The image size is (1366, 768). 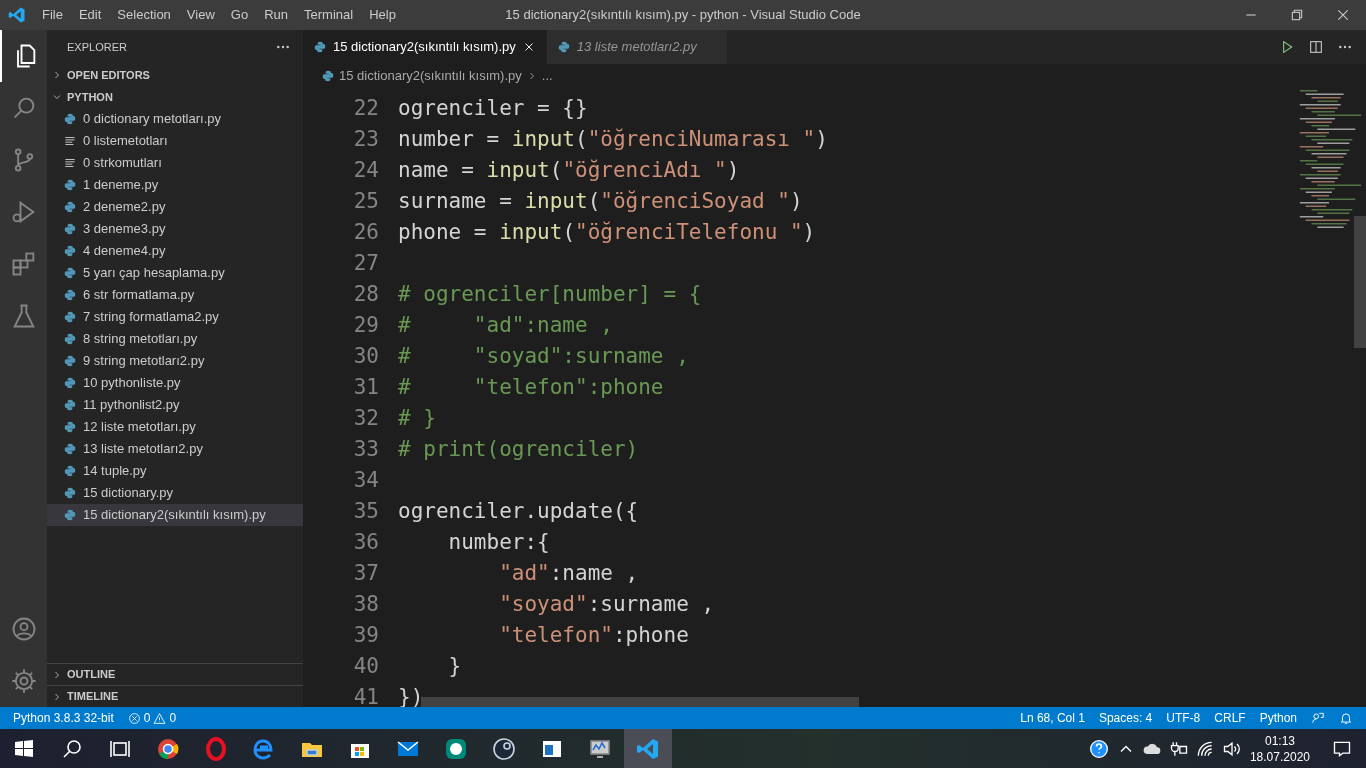 I want to click on feedback-icon, so click(x=1318, y=718).